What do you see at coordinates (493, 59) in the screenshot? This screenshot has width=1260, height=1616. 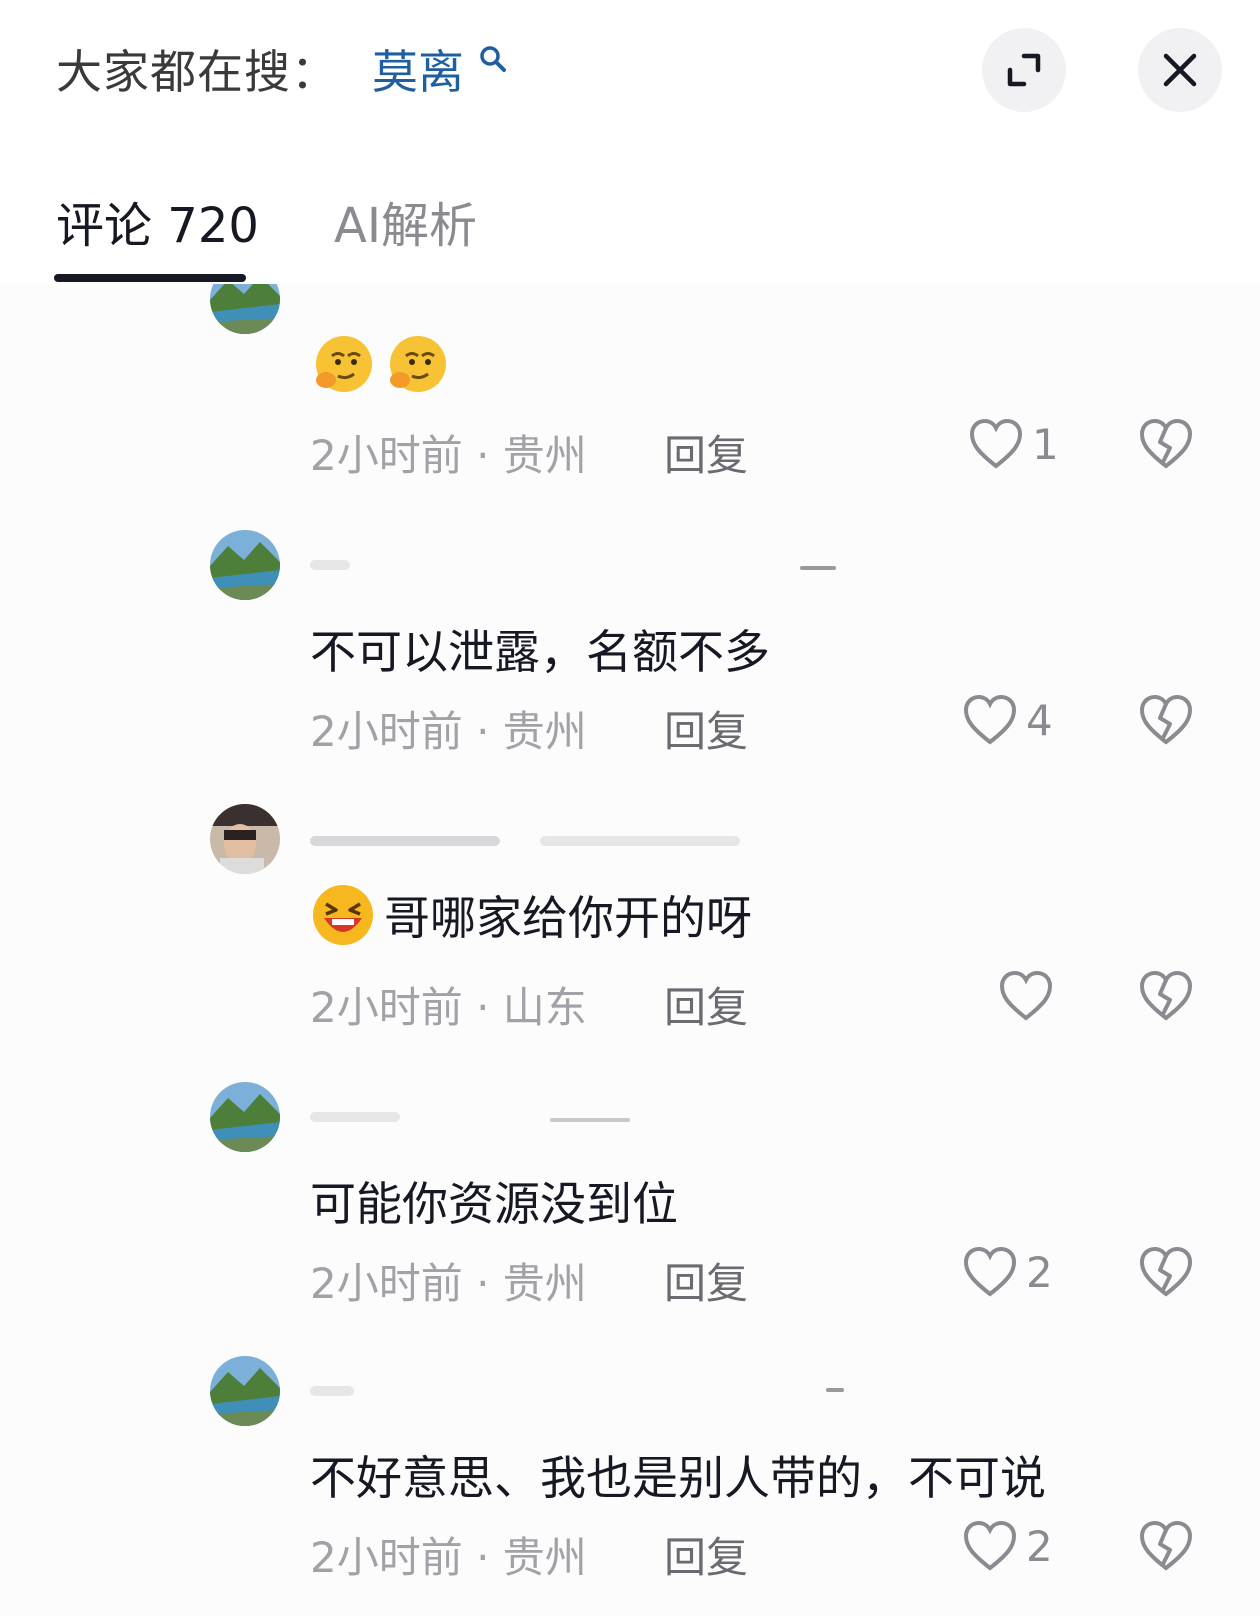 I see `search-icon` at bounding box center [493, 59].